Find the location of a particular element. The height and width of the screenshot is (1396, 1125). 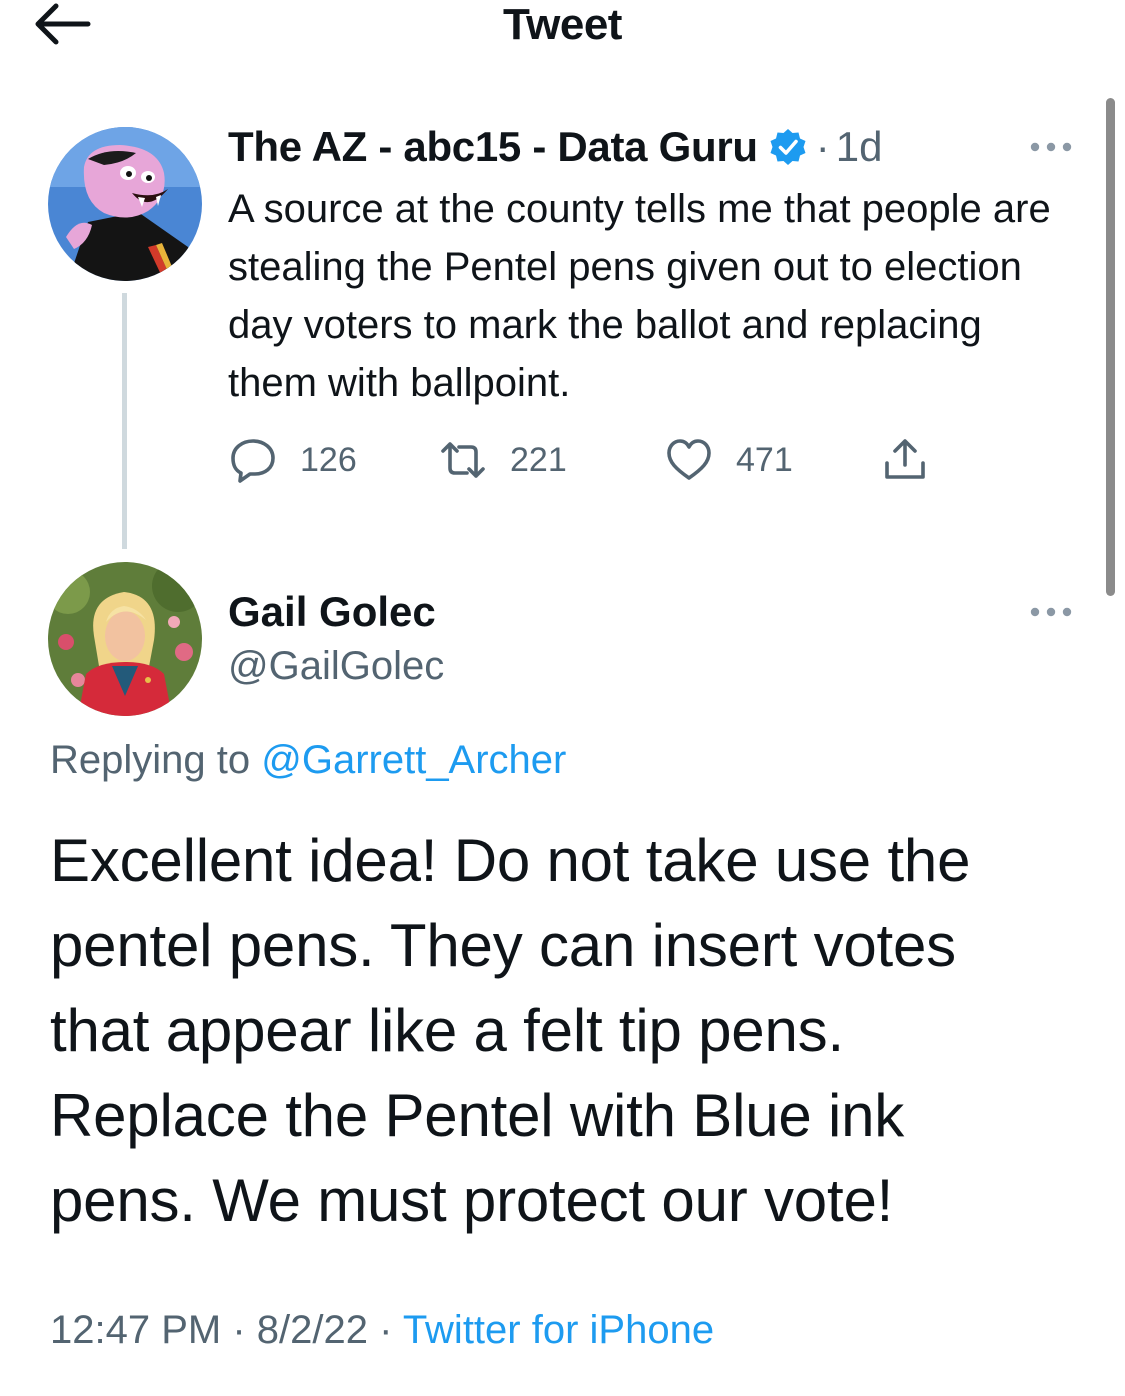

count-avatar-image is located at coordinates (125, 204).